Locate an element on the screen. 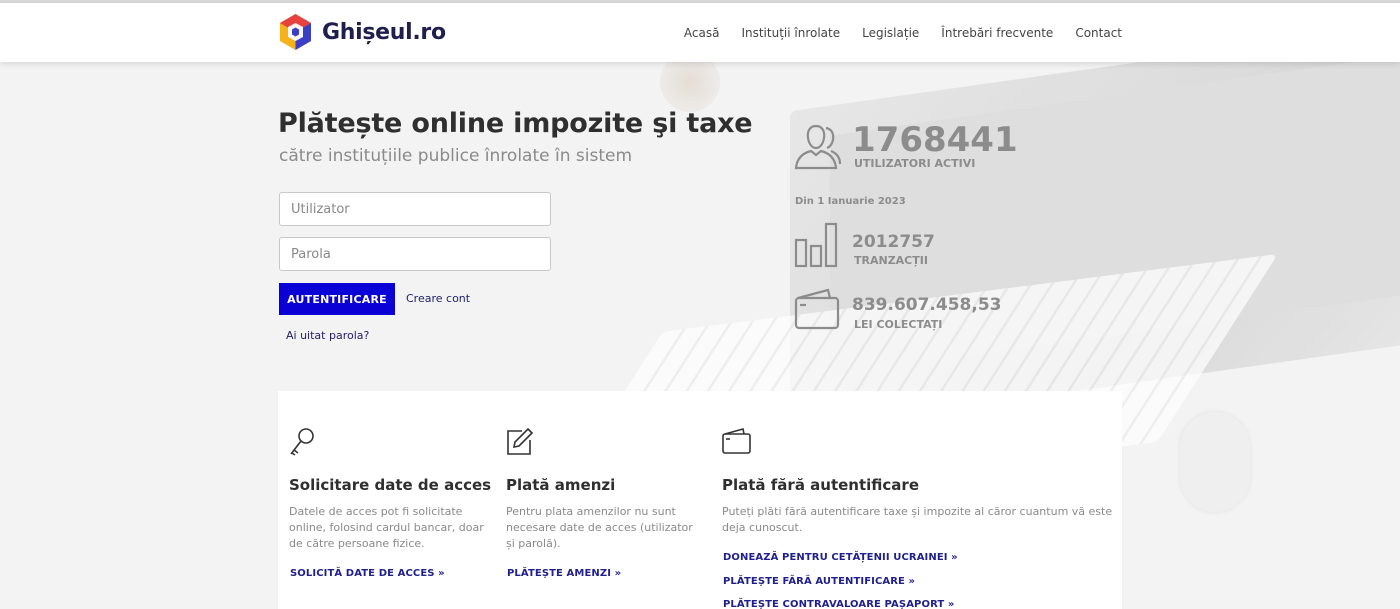  create-account-link: Creare cont is located at coordinates (438, 298).